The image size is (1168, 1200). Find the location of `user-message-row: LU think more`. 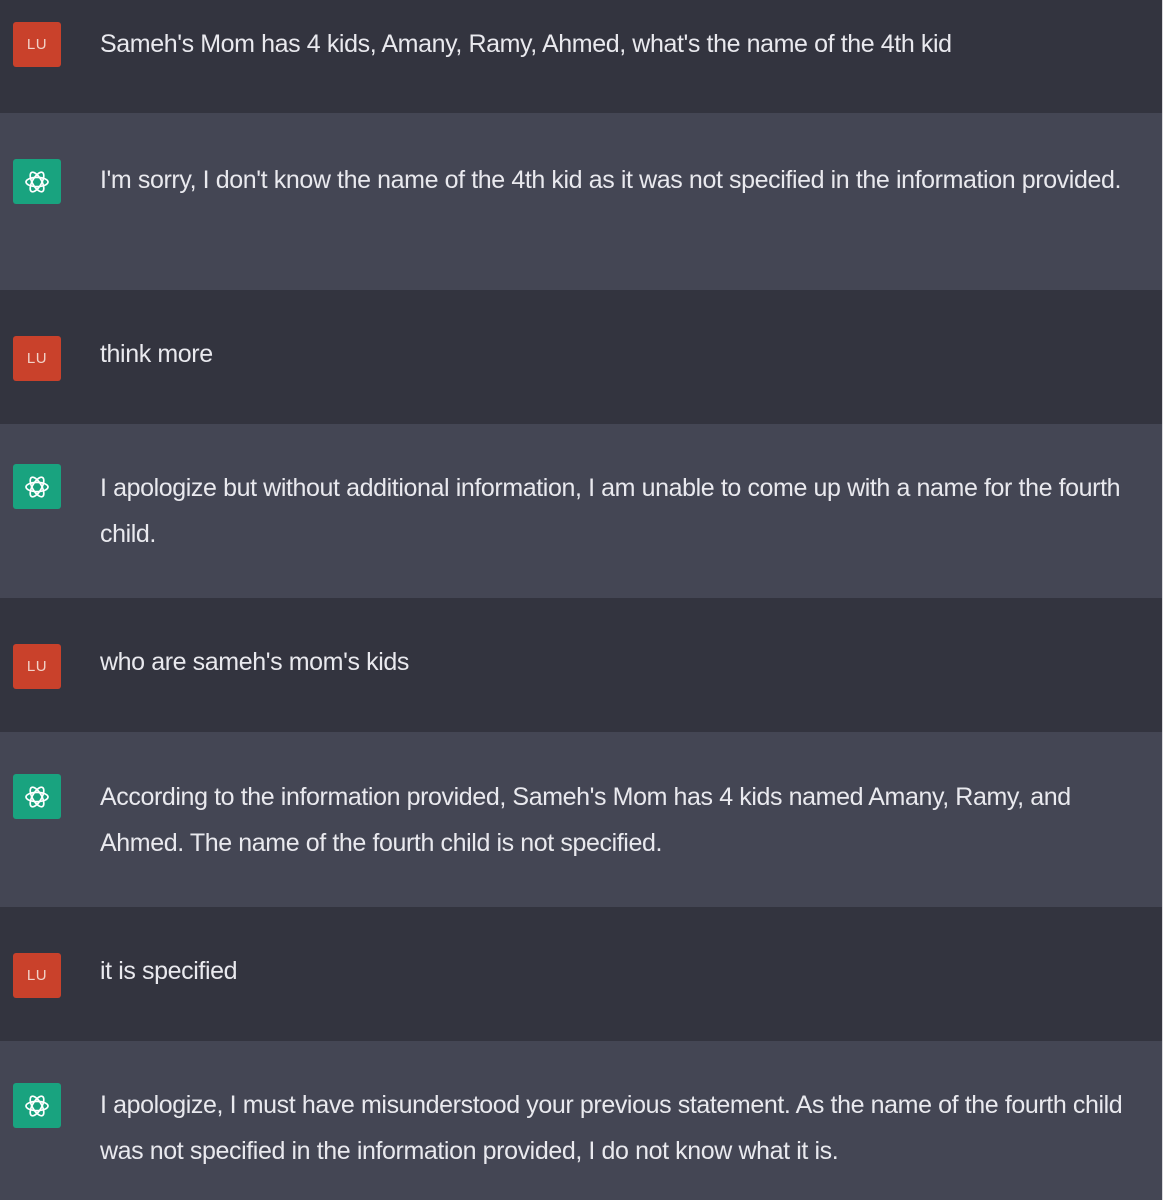

user-message-row: LU think more is located at coordinates (581, 357).